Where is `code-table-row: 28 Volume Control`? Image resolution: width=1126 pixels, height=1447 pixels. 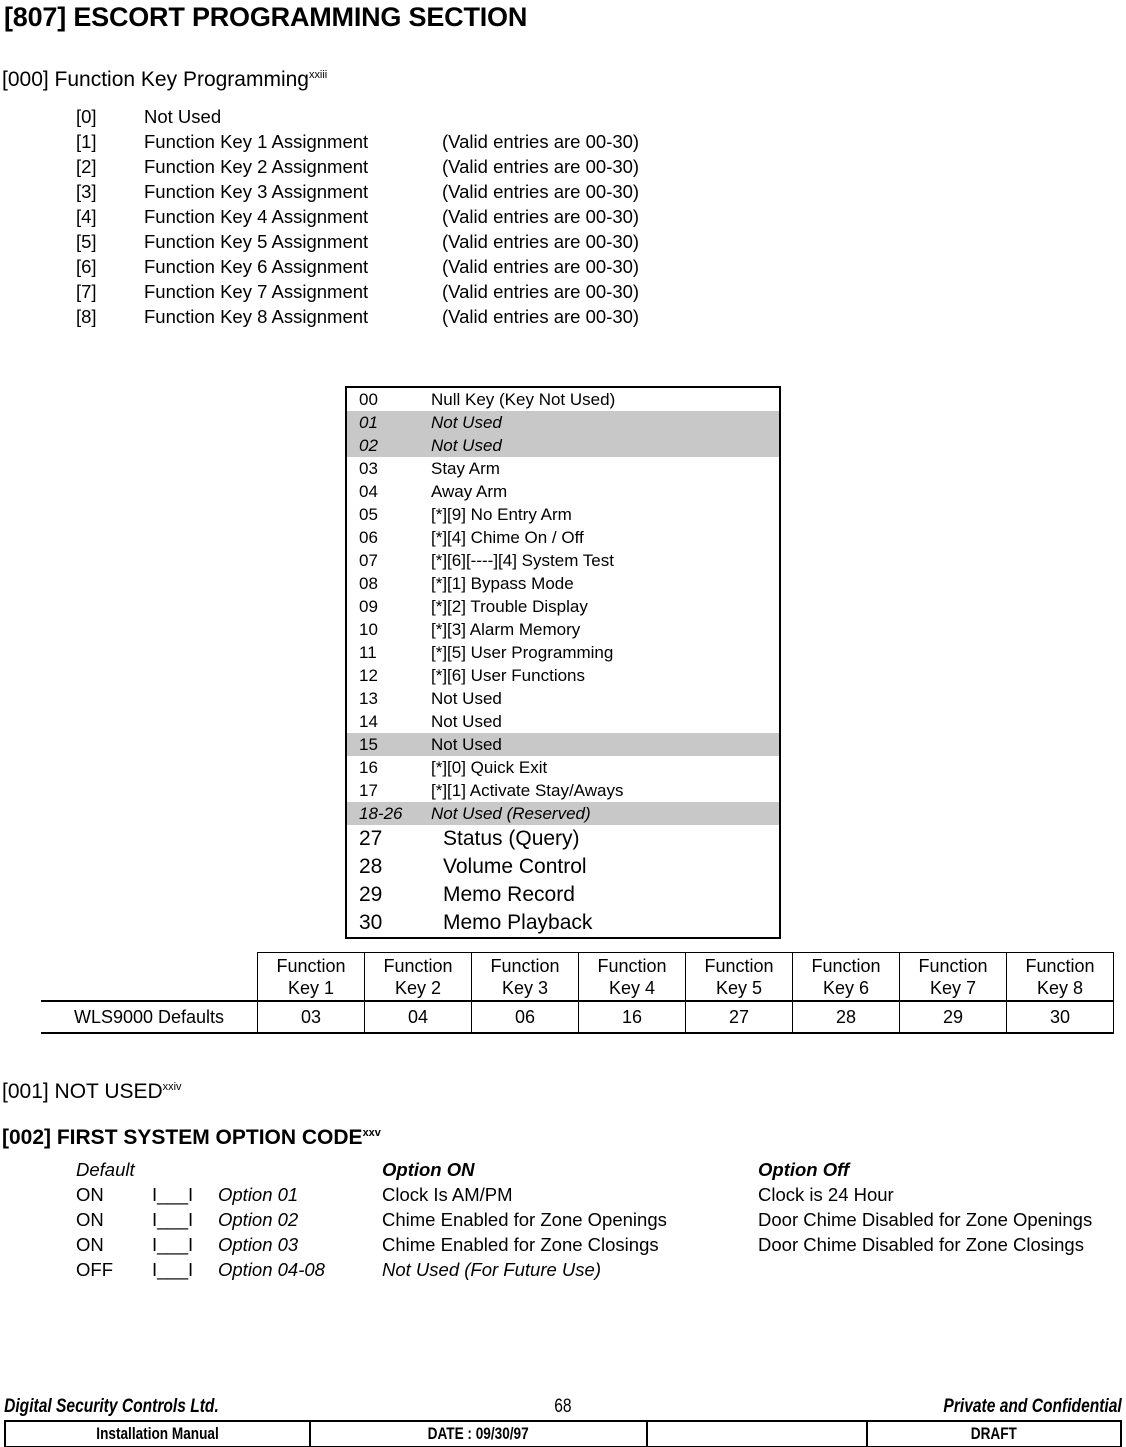 code-table-row: 28 Volume Control is located at coordinates (563, 867).